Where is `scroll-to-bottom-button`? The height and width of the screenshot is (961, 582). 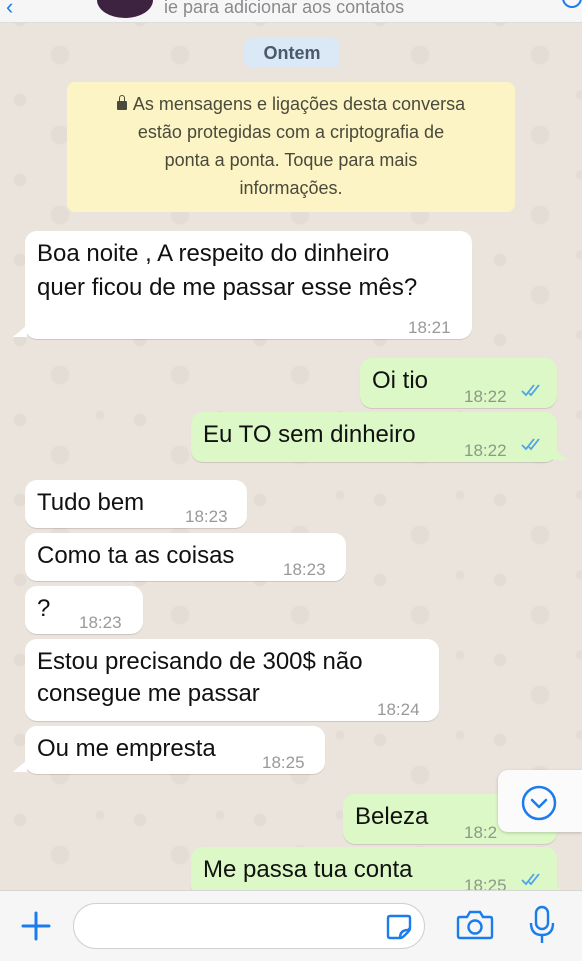 scroll-to-bottom-button is located at coordinates (540, 801).